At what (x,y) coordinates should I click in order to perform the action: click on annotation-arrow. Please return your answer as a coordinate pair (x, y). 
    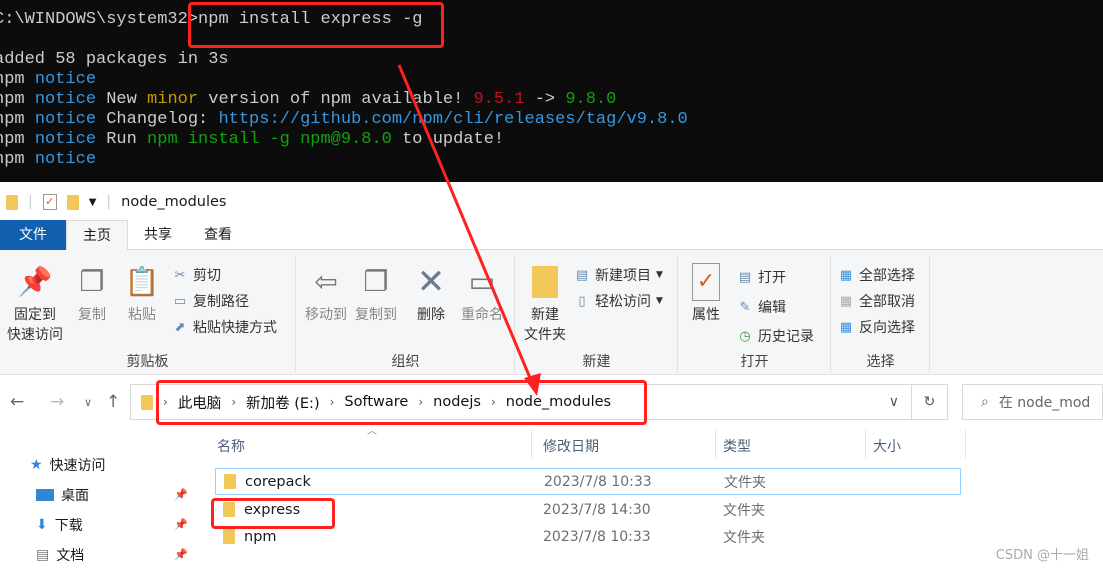
    Looking at the image, I should click on (469, 230).